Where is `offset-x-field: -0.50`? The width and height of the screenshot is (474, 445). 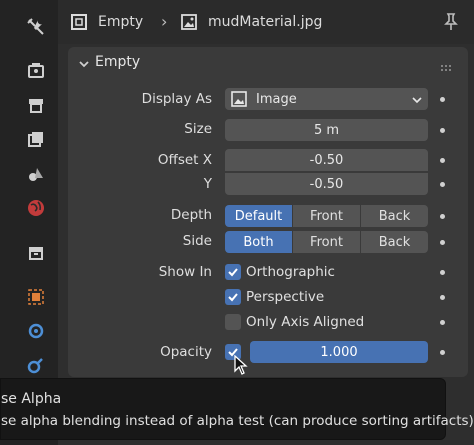 offset-x-field: -0.50 is located at coordinates (326, 160).